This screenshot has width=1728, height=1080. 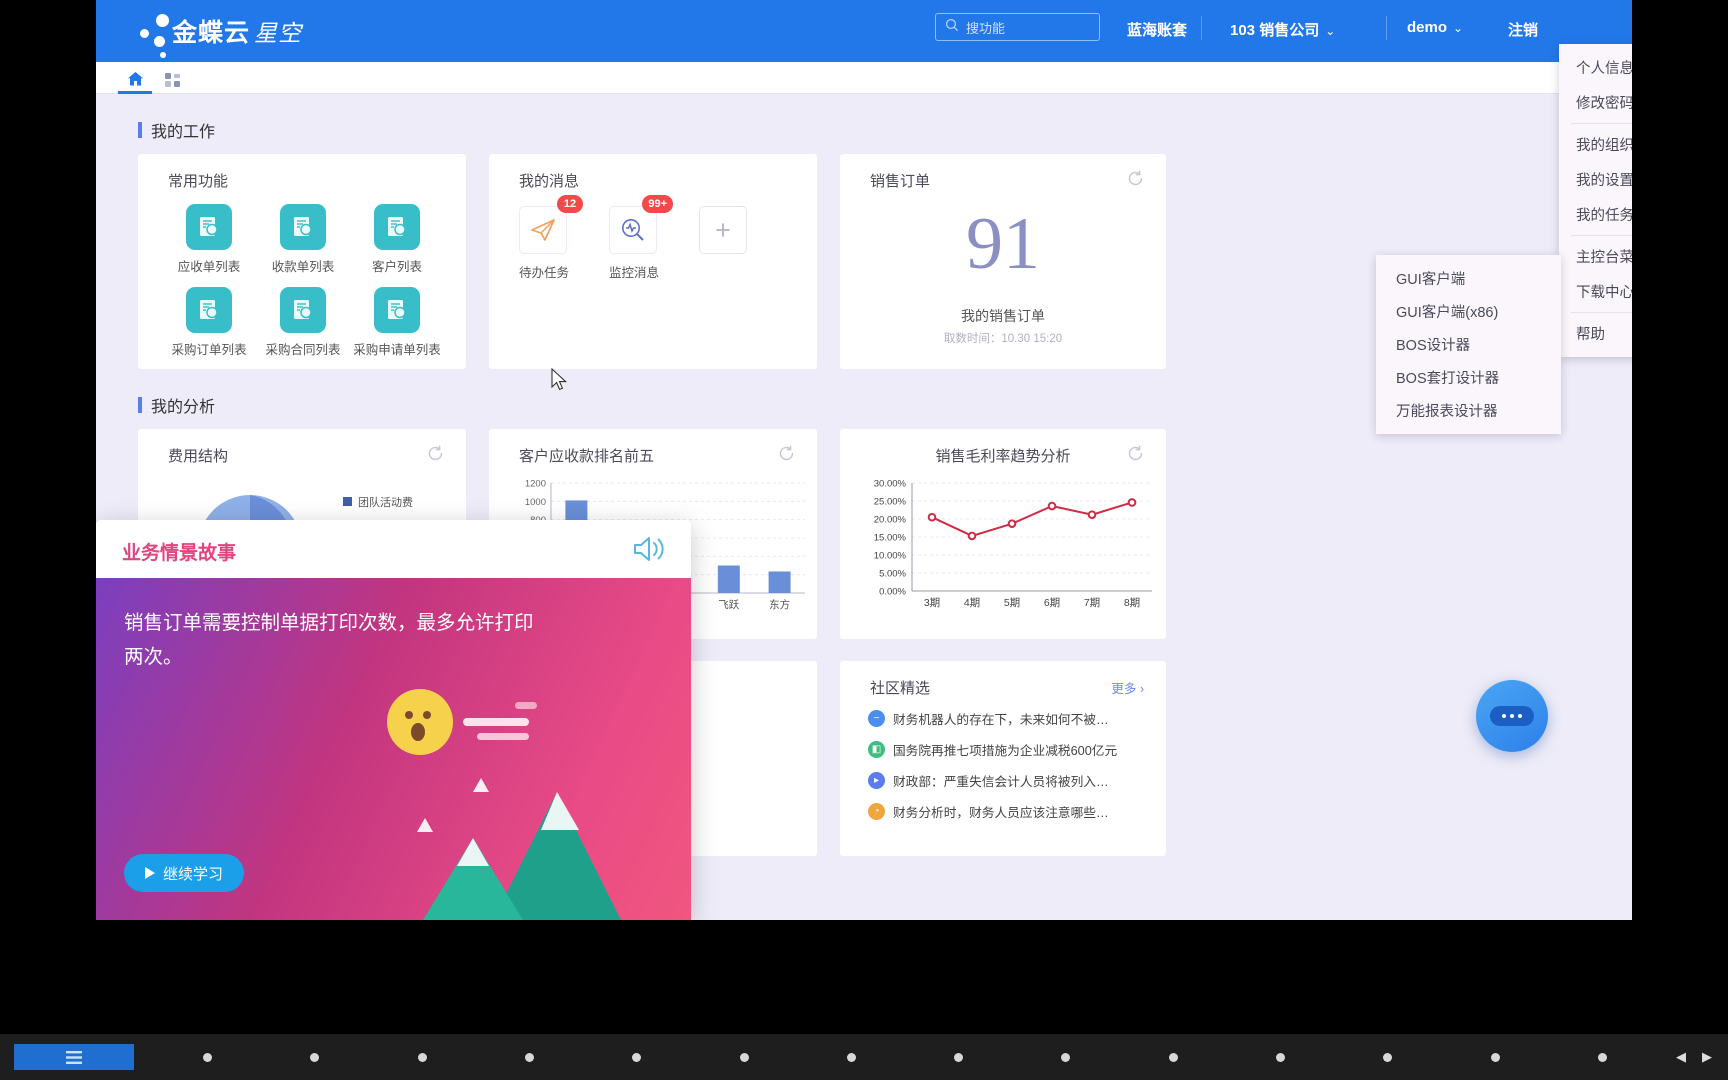 What do you see at coordinates (1681, 1057) in the screenshot?
I see `tray-left-arrow-icon: ◀` at bounding box center [1681, 1057].